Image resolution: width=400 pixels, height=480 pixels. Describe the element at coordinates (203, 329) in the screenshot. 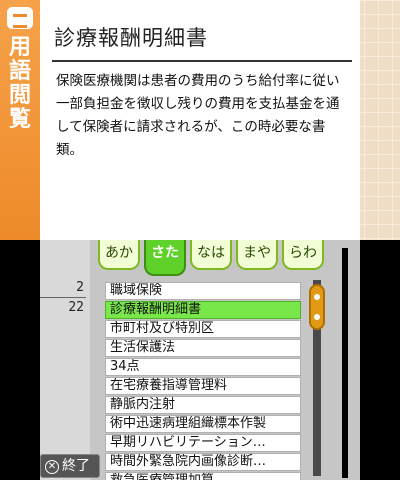

I see `list-item: 市町村及び特別区` at that location.